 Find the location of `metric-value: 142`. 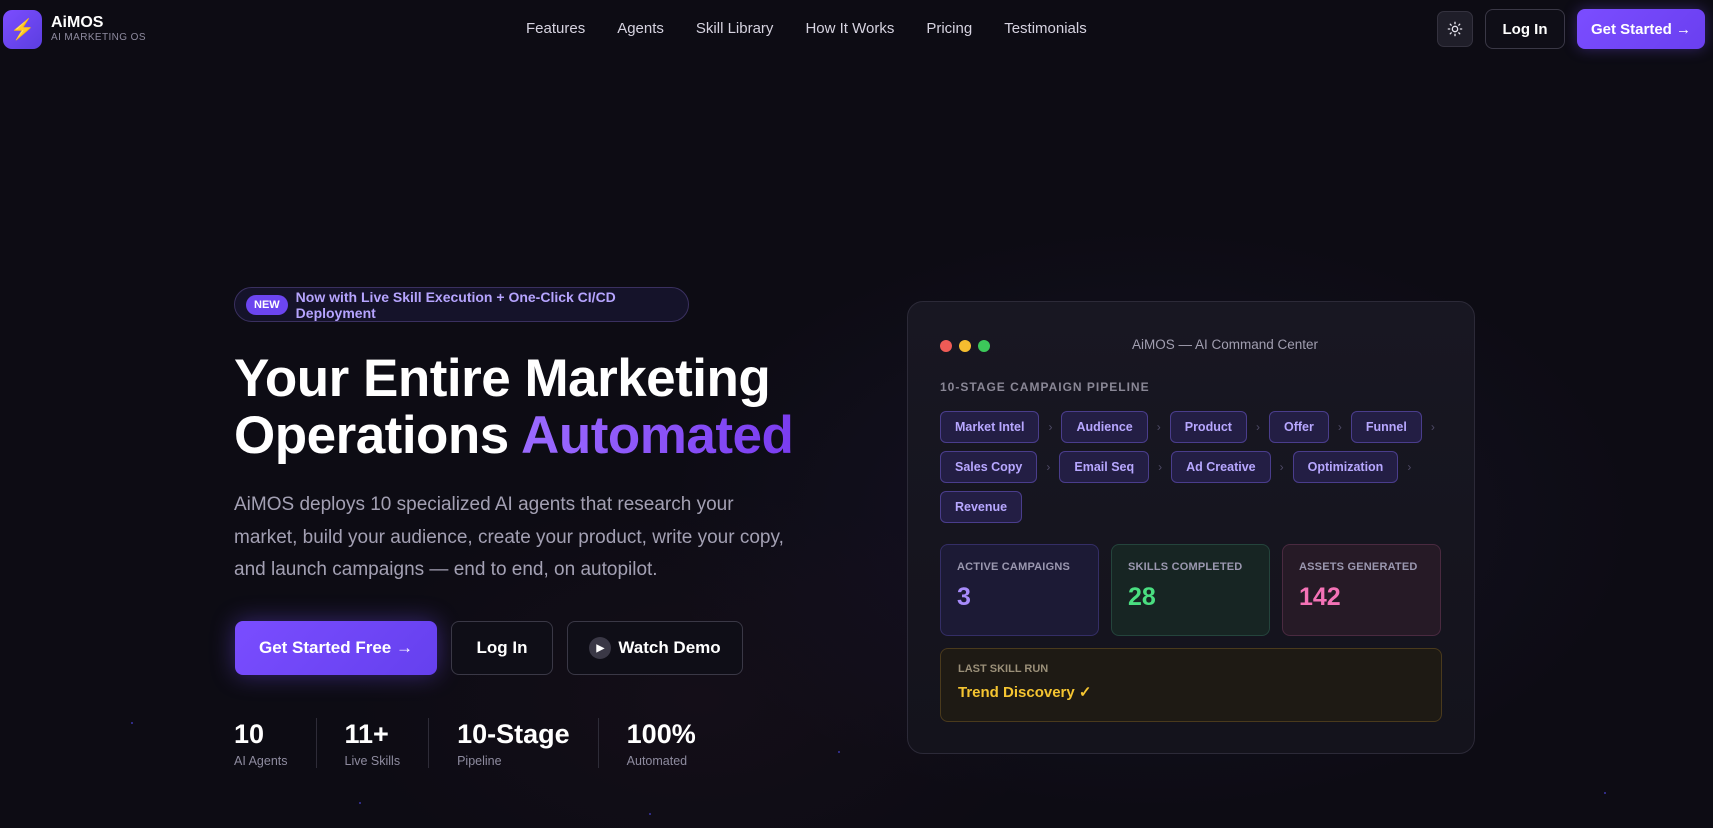

metric-value: 142 is located at coordinates (1320, 597).